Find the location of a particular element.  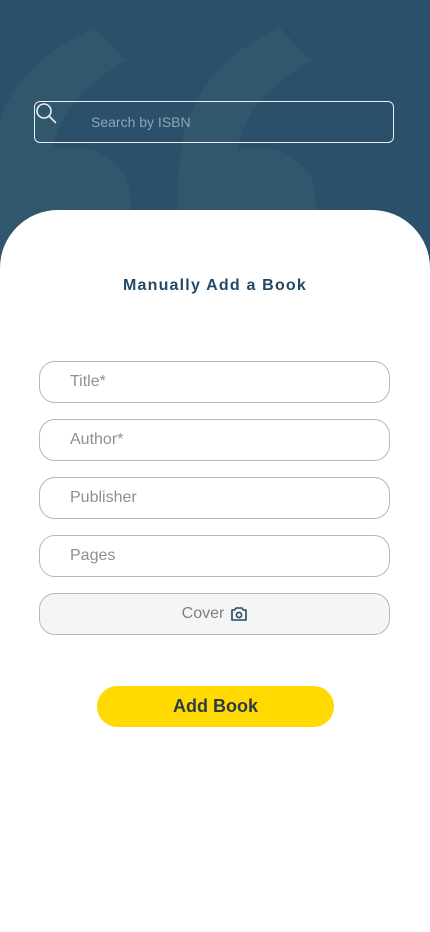

publisher-field is located at coordinates (214, 498).